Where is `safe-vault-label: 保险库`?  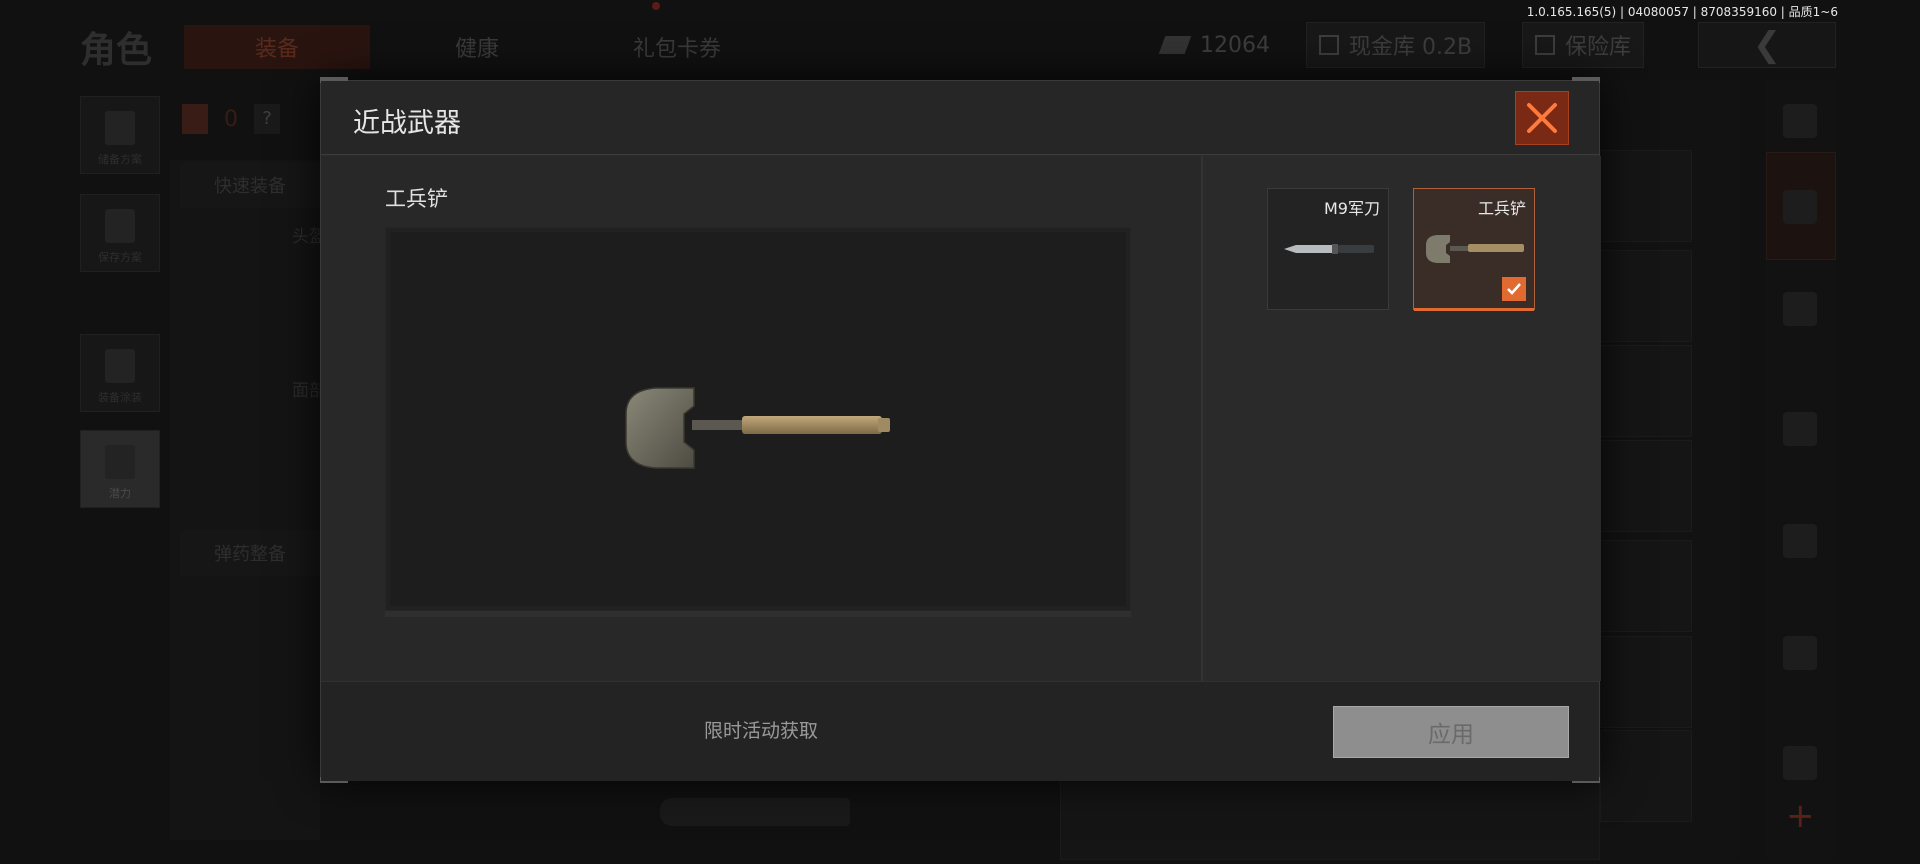 safe-vault-label: 保险库 is located at coordinates (1598, 47).